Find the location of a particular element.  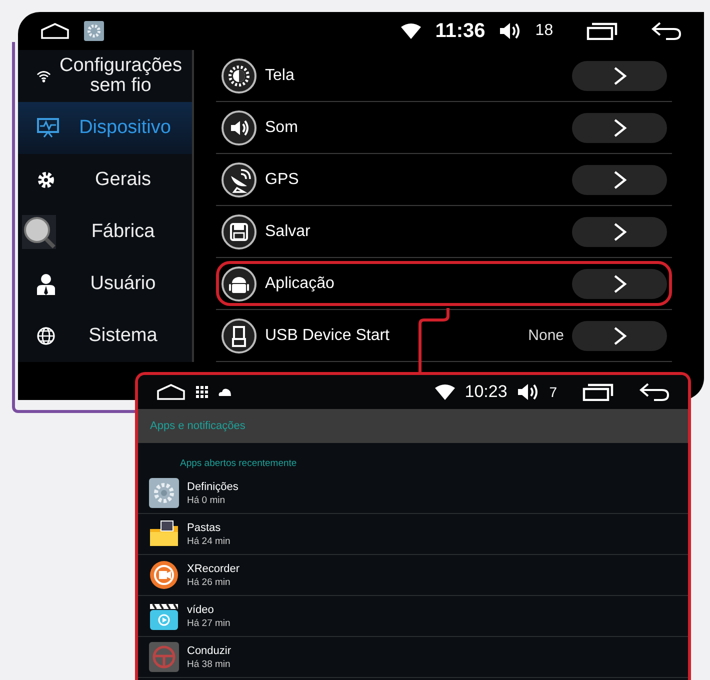

user-icon is located at coordinates (46, 284).